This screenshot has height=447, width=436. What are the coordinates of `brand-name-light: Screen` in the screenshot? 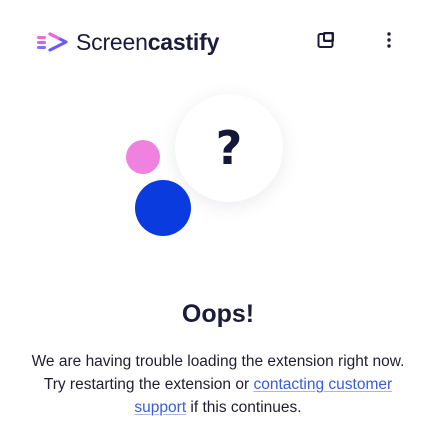 It's located at (112, 41).